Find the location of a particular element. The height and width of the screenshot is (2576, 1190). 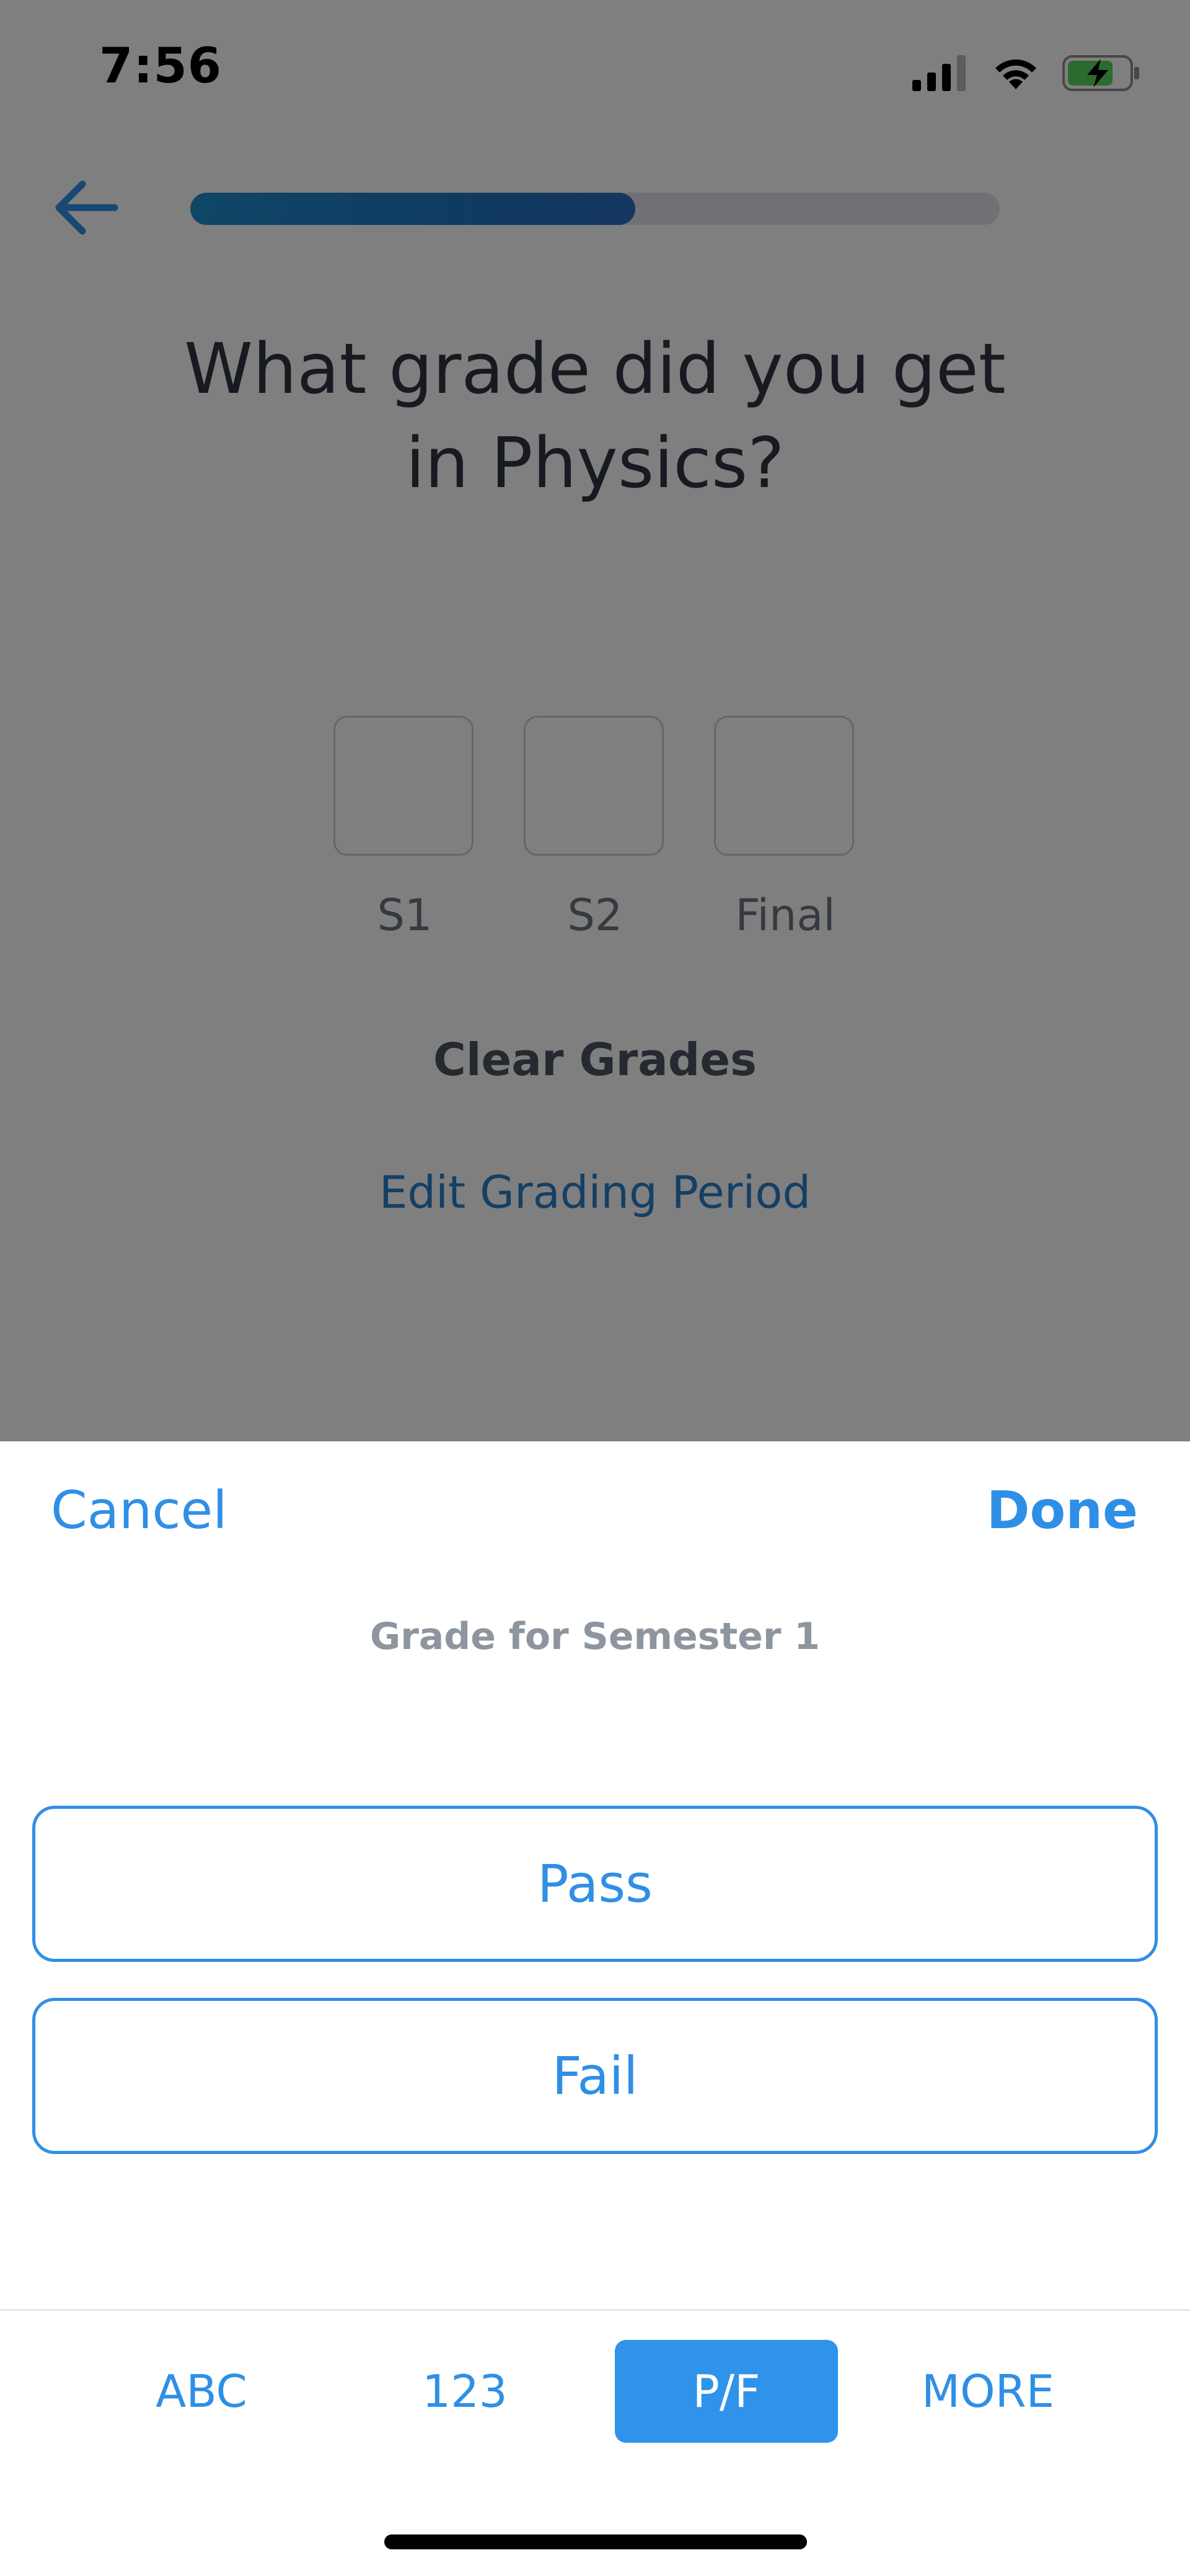

sheet-subtitle: Grade for Semester 1 is located at coordinates (595, 1637).